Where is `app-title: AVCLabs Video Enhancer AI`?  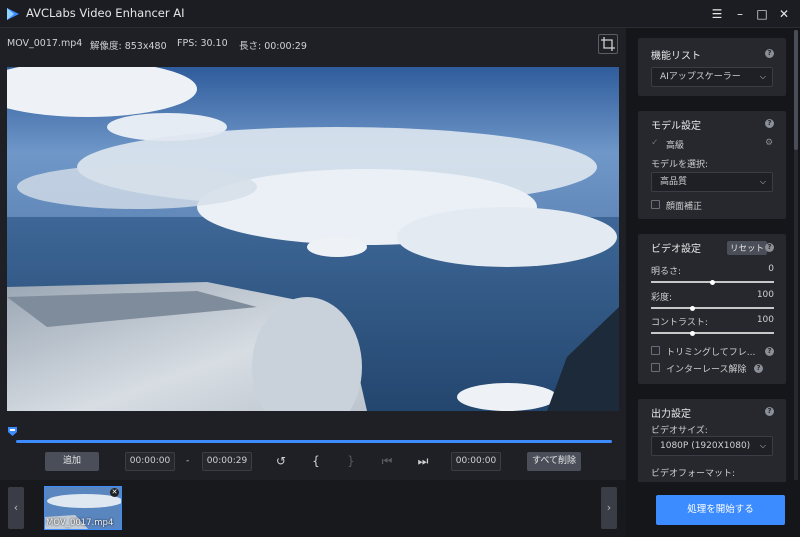
app-title: AVCLabs Video Enhancer AI is located at coordinates (105, 13).